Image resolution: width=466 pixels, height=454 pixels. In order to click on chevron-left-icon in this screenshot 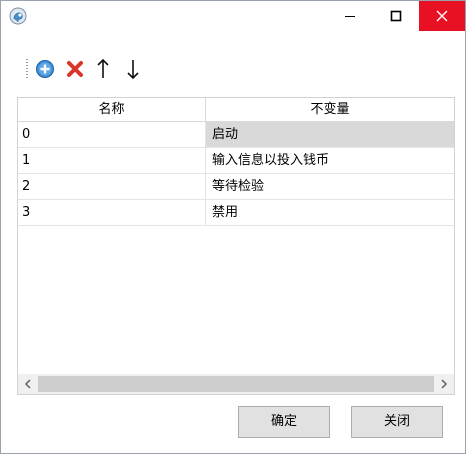, I will do `click(27, 384)`.